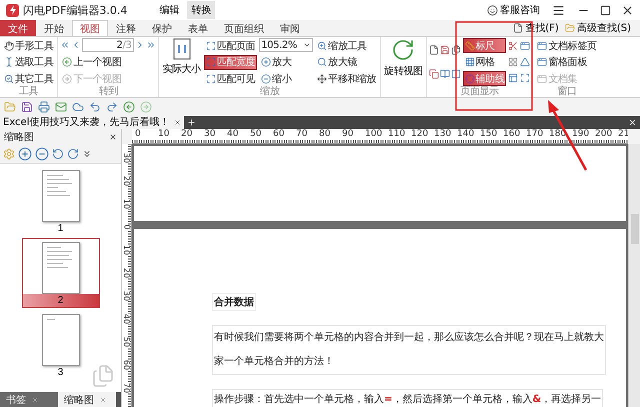 The height and width of the screenshot is (407, 640). What do you see at coordinates (346, 62) in the screenshot?
I see `zoom-tool-button: 放大镜` at bounding box center [346, 62].